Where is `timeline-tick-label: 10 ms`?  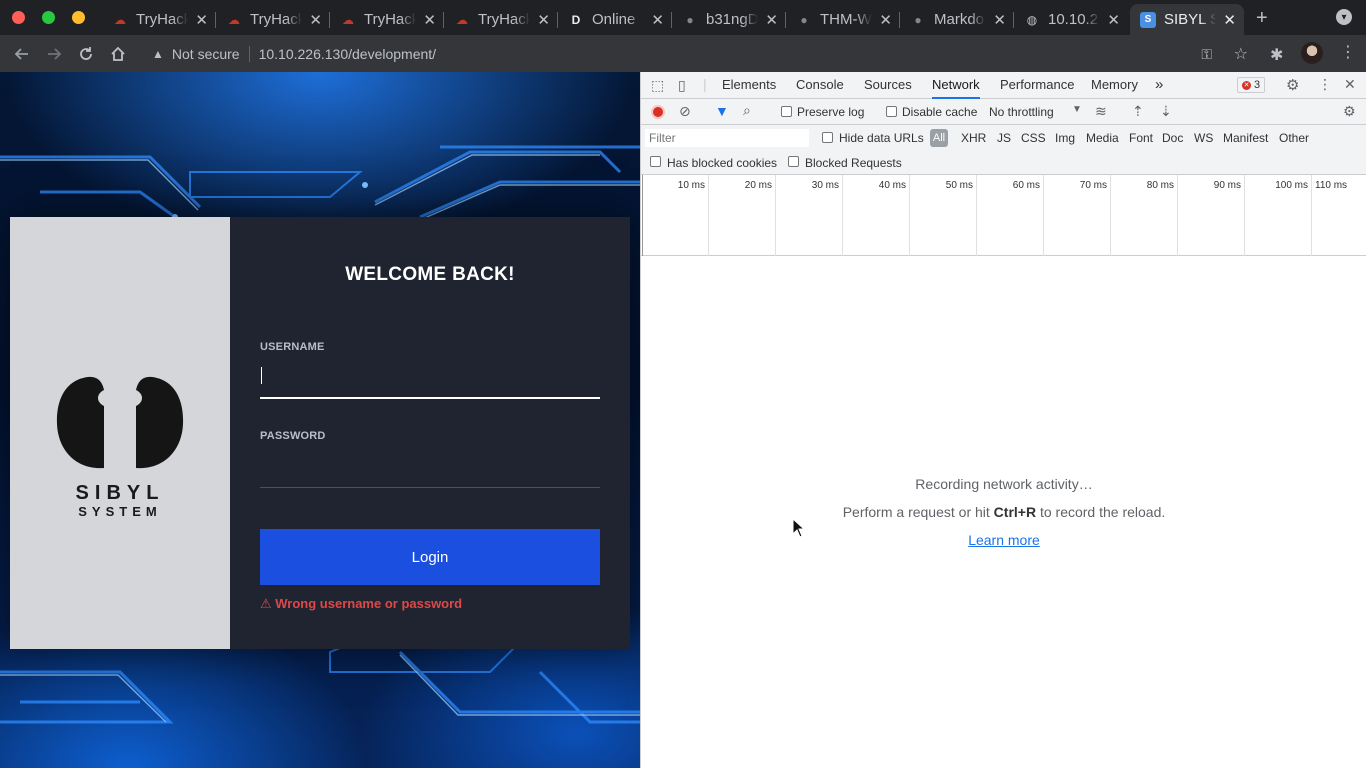
timeline-tick-label: 10 ms is located at coordinates (691, 185).